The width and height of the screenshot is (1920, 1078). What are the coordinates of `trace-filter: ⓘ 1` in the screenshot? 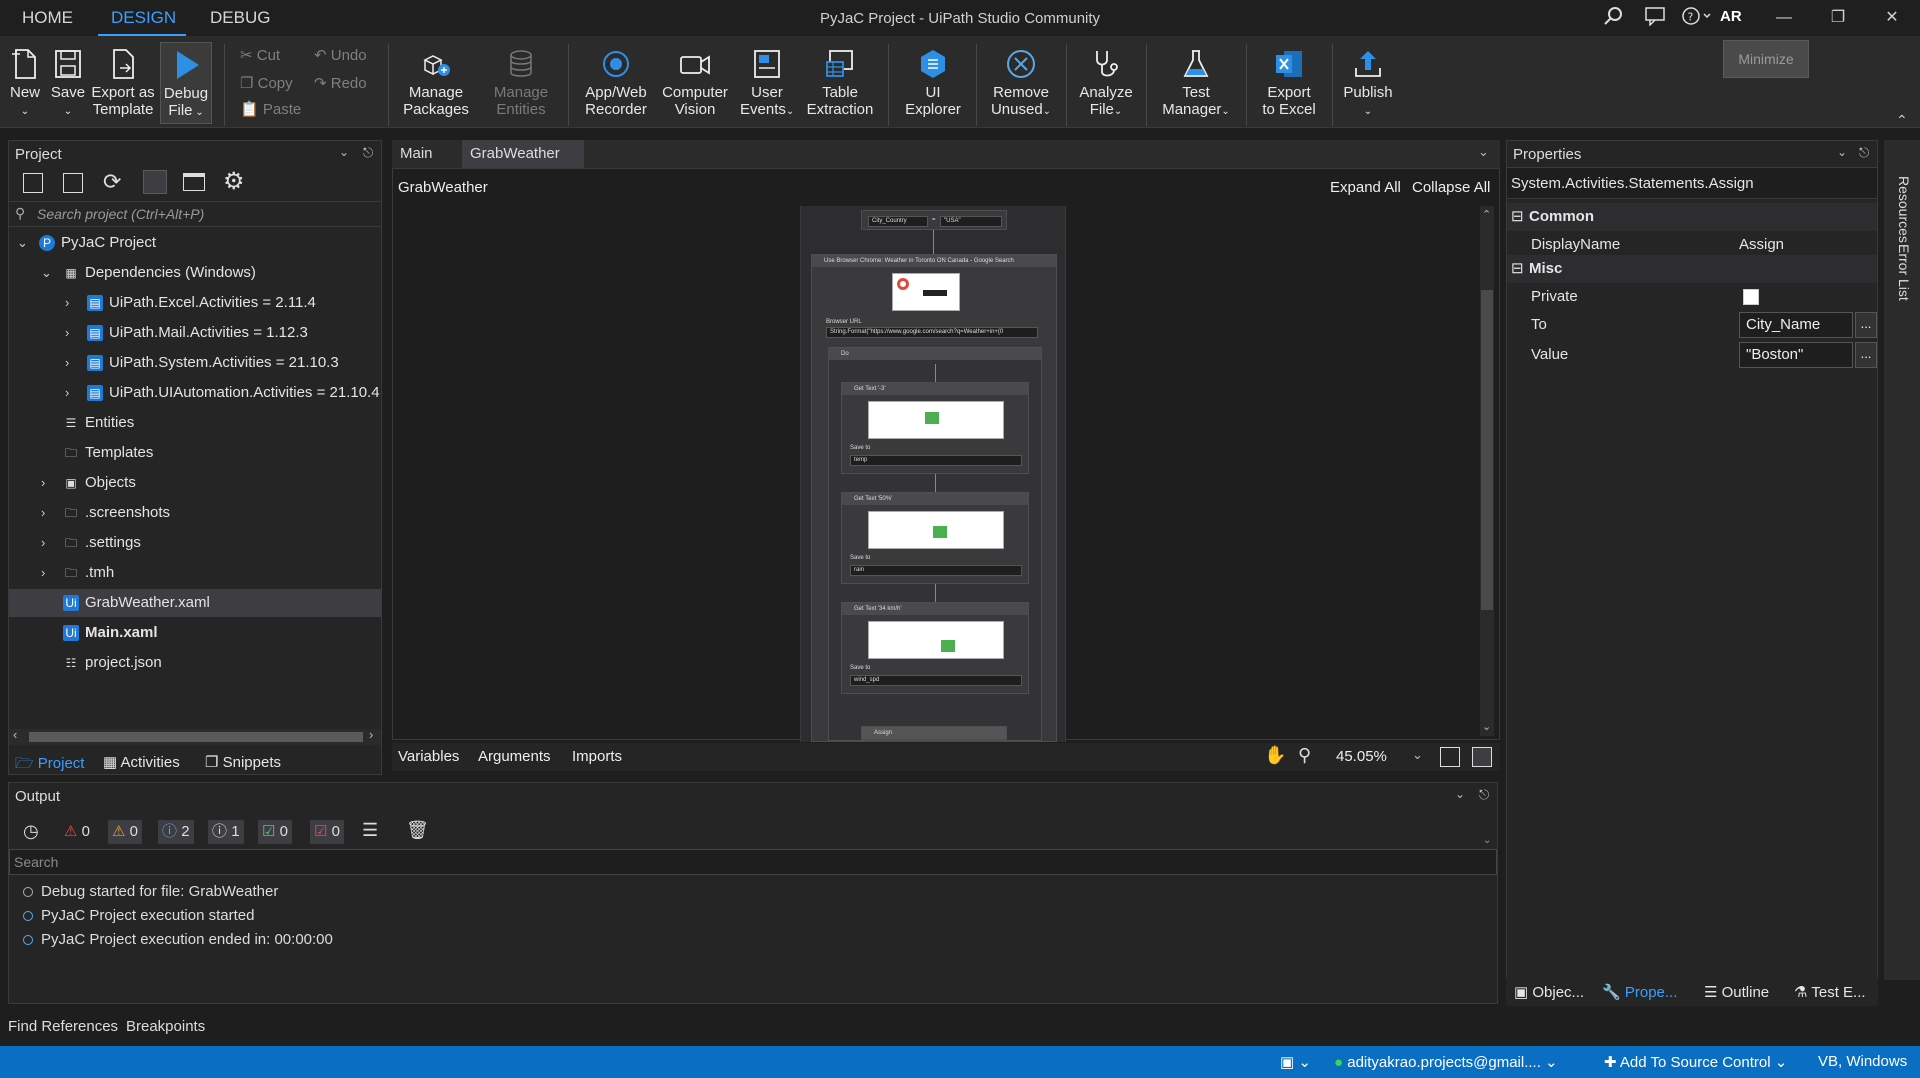 It's located at (226, 832).